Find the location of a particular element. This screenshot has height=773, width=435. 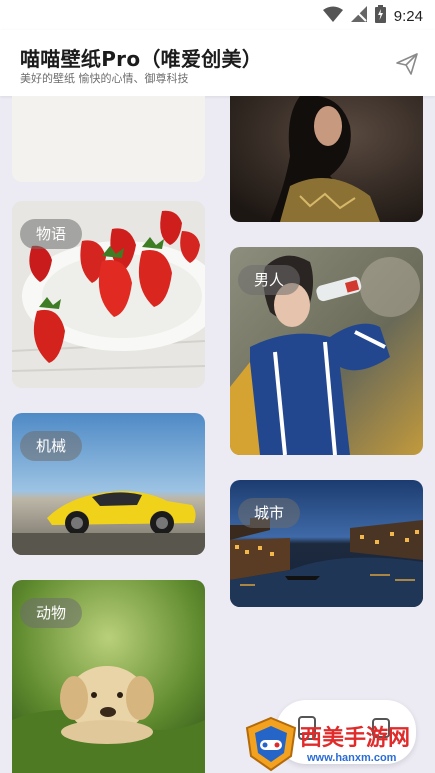

app-title: 喵喵壁纸Pro（唯爱创美） is located at coordinates (141, 59).